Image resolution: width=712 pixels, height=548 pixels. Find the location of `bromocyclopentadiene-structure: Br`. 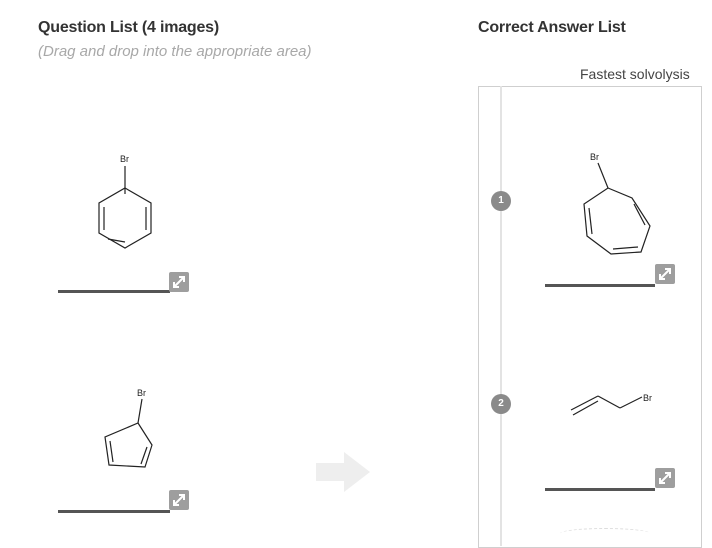

bromocyclopentadiene-structure: Br is located at coordinates (128, 428).